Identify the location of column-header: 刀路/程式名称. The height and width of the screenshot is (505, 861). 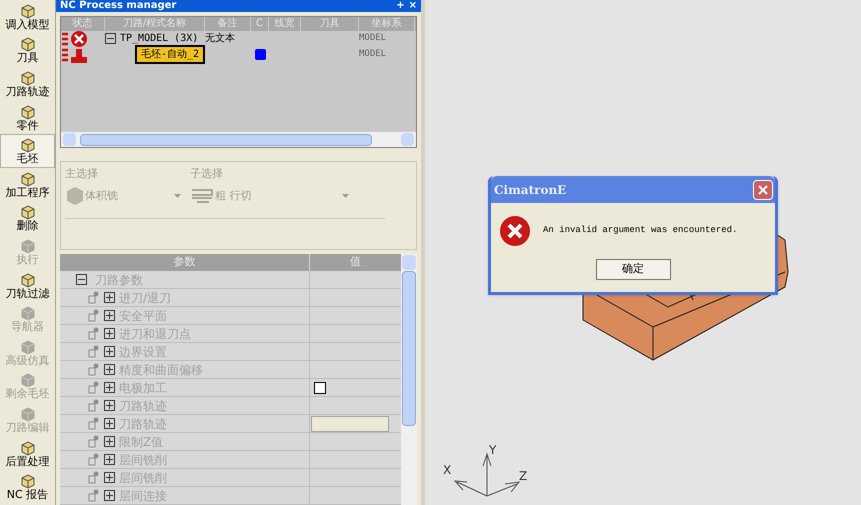
(155, 23).